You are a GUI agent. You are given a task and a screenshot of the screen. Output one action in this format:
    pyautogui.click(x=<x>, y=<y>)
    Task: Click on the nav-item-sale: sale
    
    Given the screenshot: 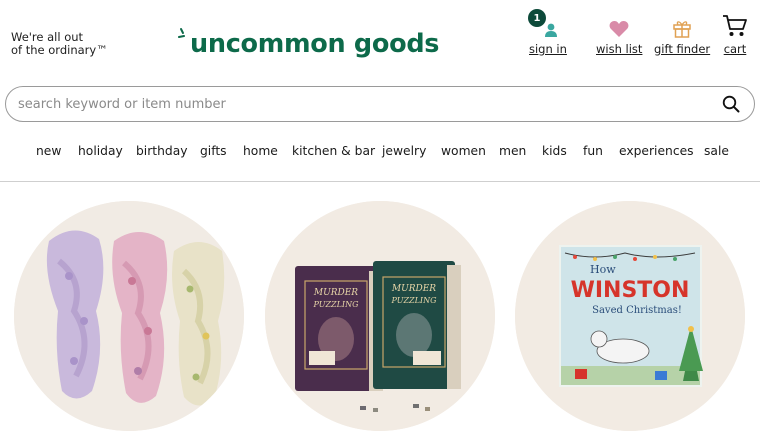 What is the action you would take?
    pyautogui.click(x=716, y=151)
    